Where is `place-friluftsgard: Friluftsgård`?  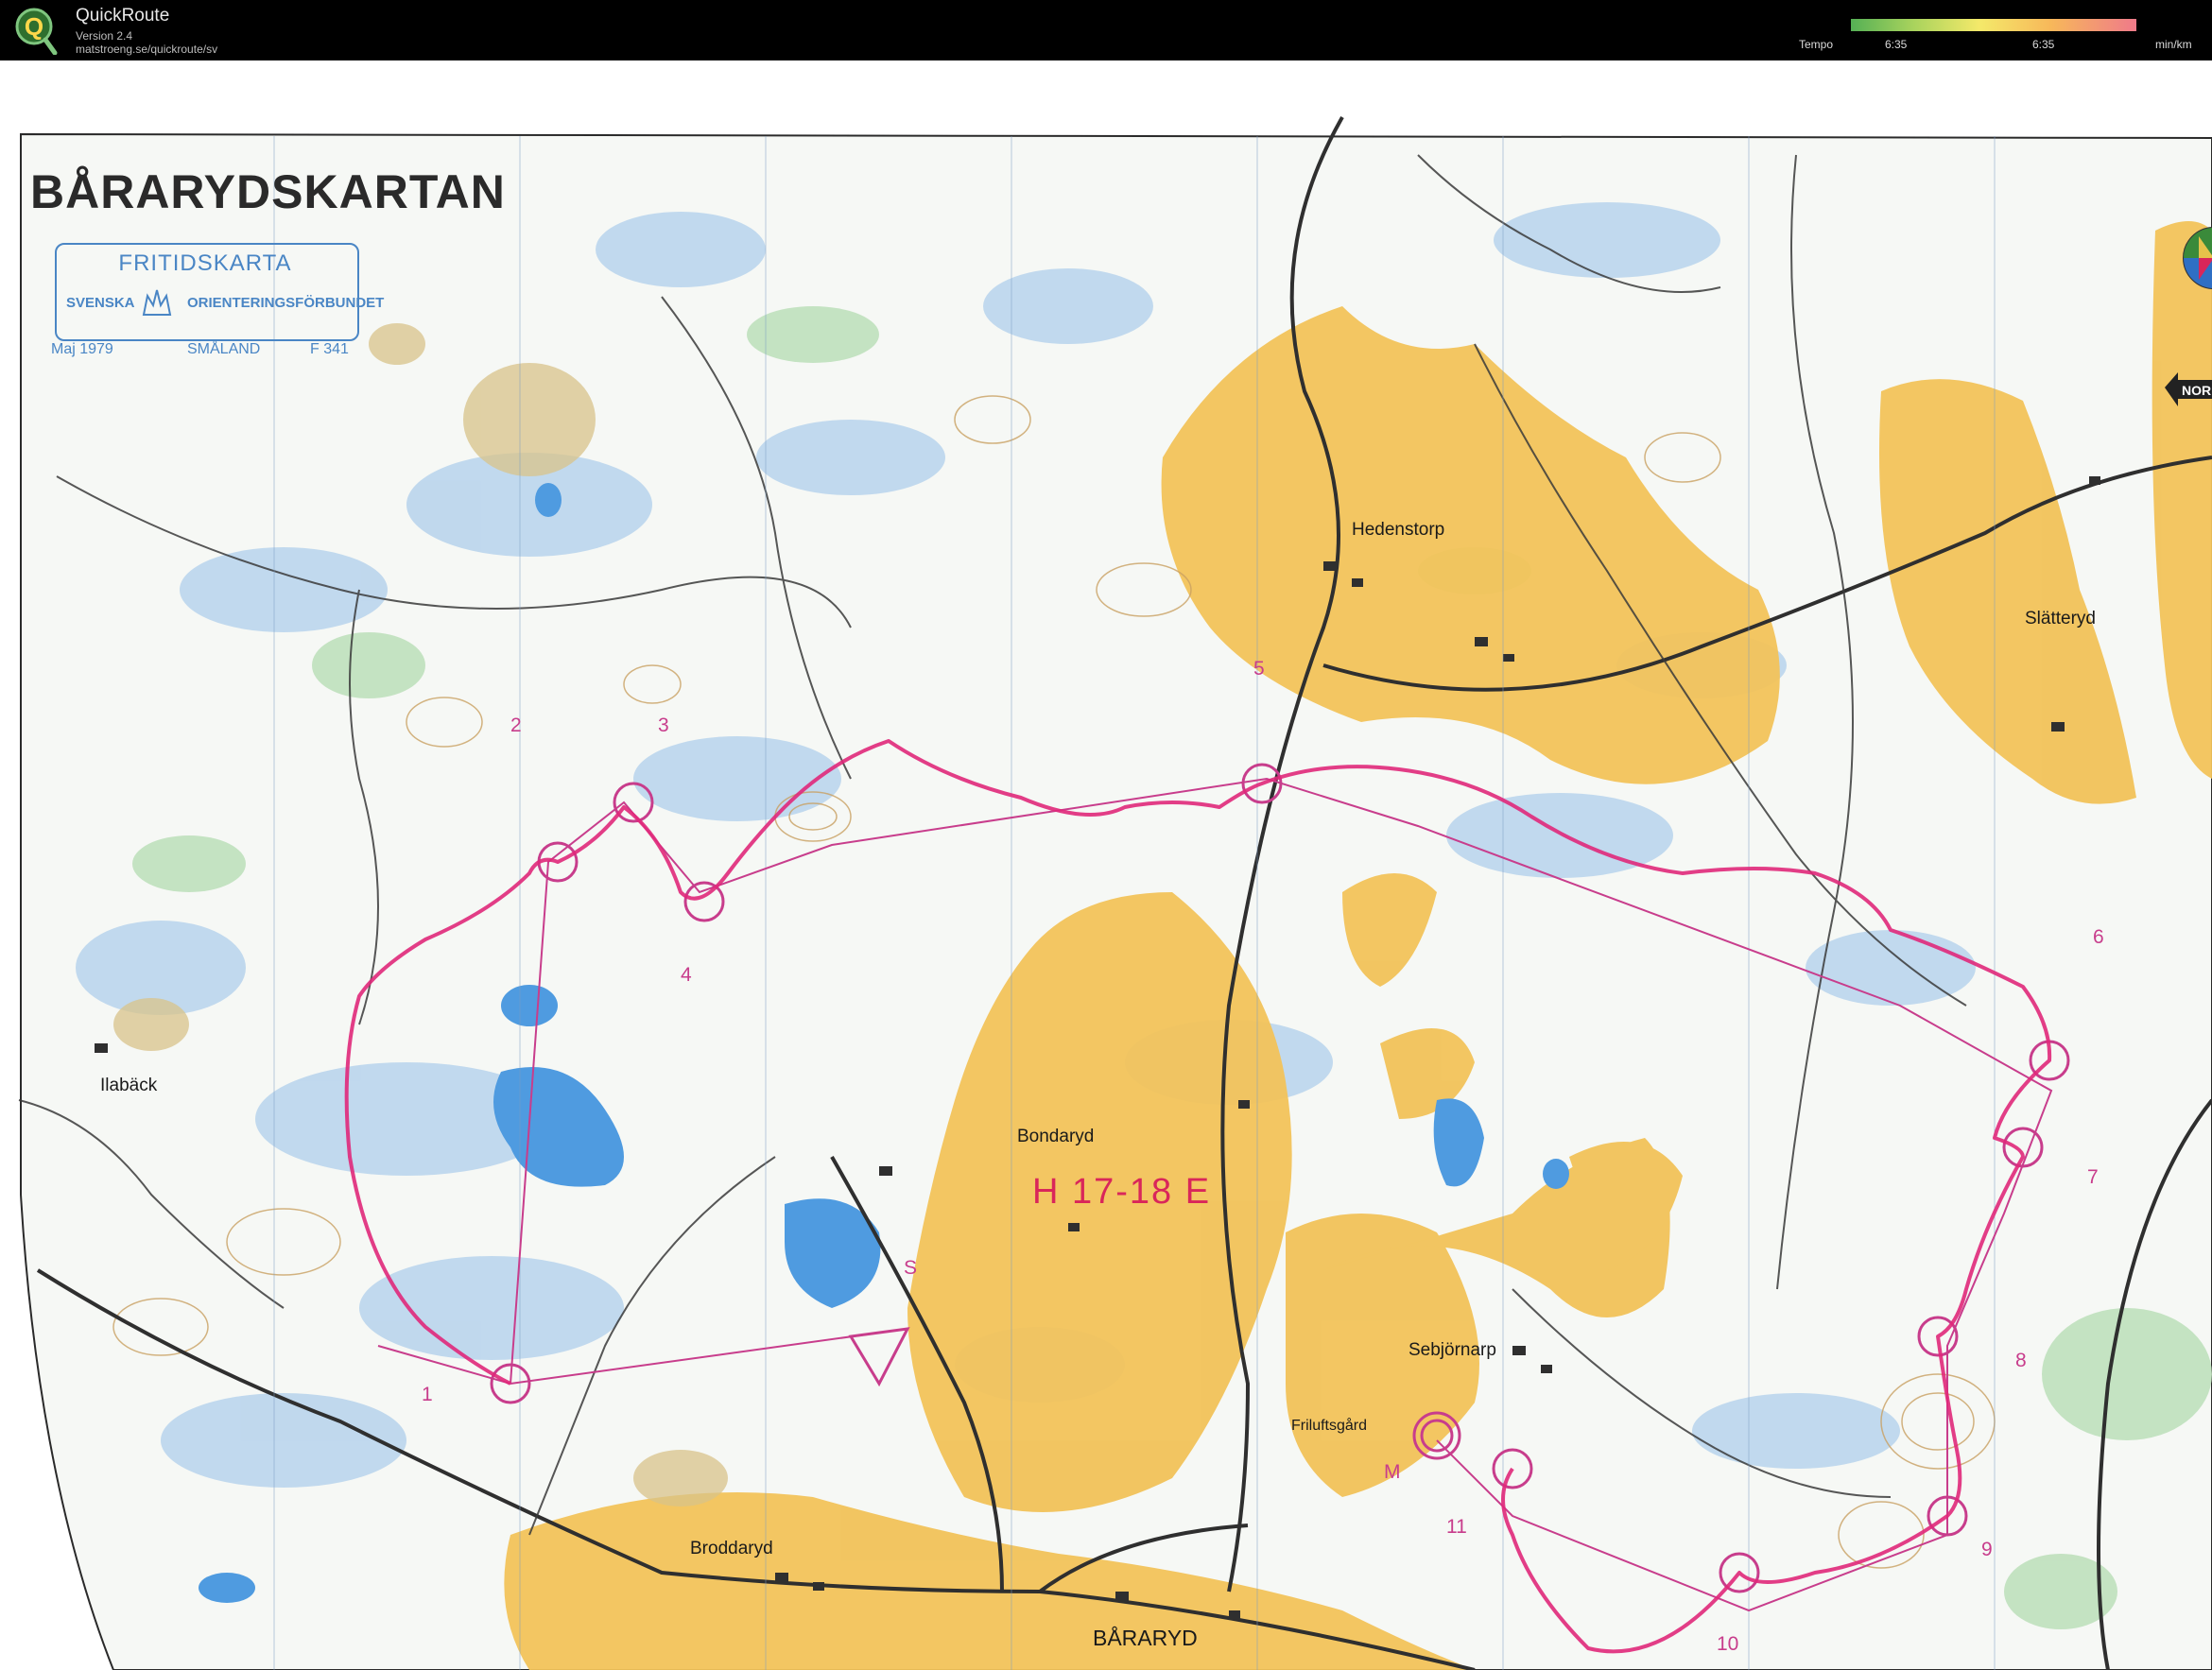 place-friluftsgard: Friluftsgård is located at coordinates (1329, 1426).